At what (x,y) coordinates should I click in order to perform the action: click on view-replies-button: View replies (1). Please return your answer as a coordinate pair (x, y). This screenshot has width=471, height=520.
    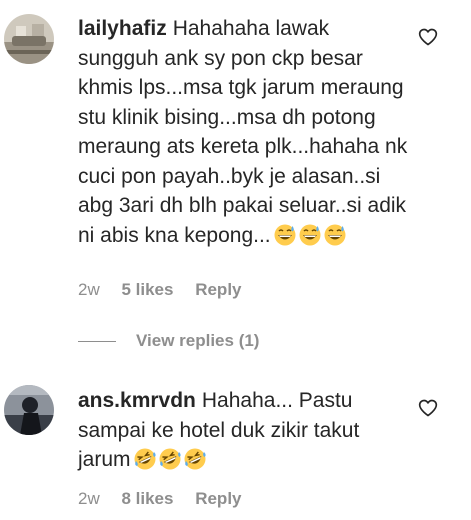
    Looking at the image, I should click on (168, 341).